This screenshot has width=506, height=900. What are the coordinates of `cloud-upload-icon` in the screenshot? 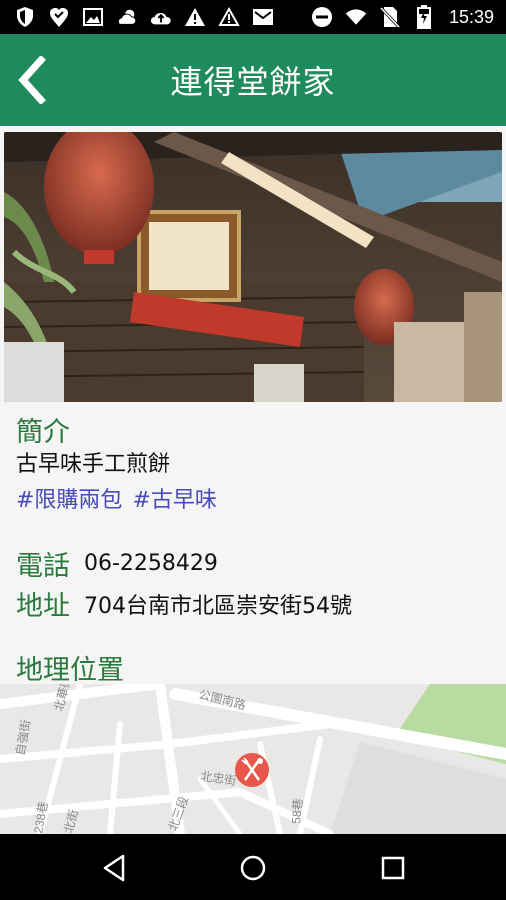 It's located at (161, 17).